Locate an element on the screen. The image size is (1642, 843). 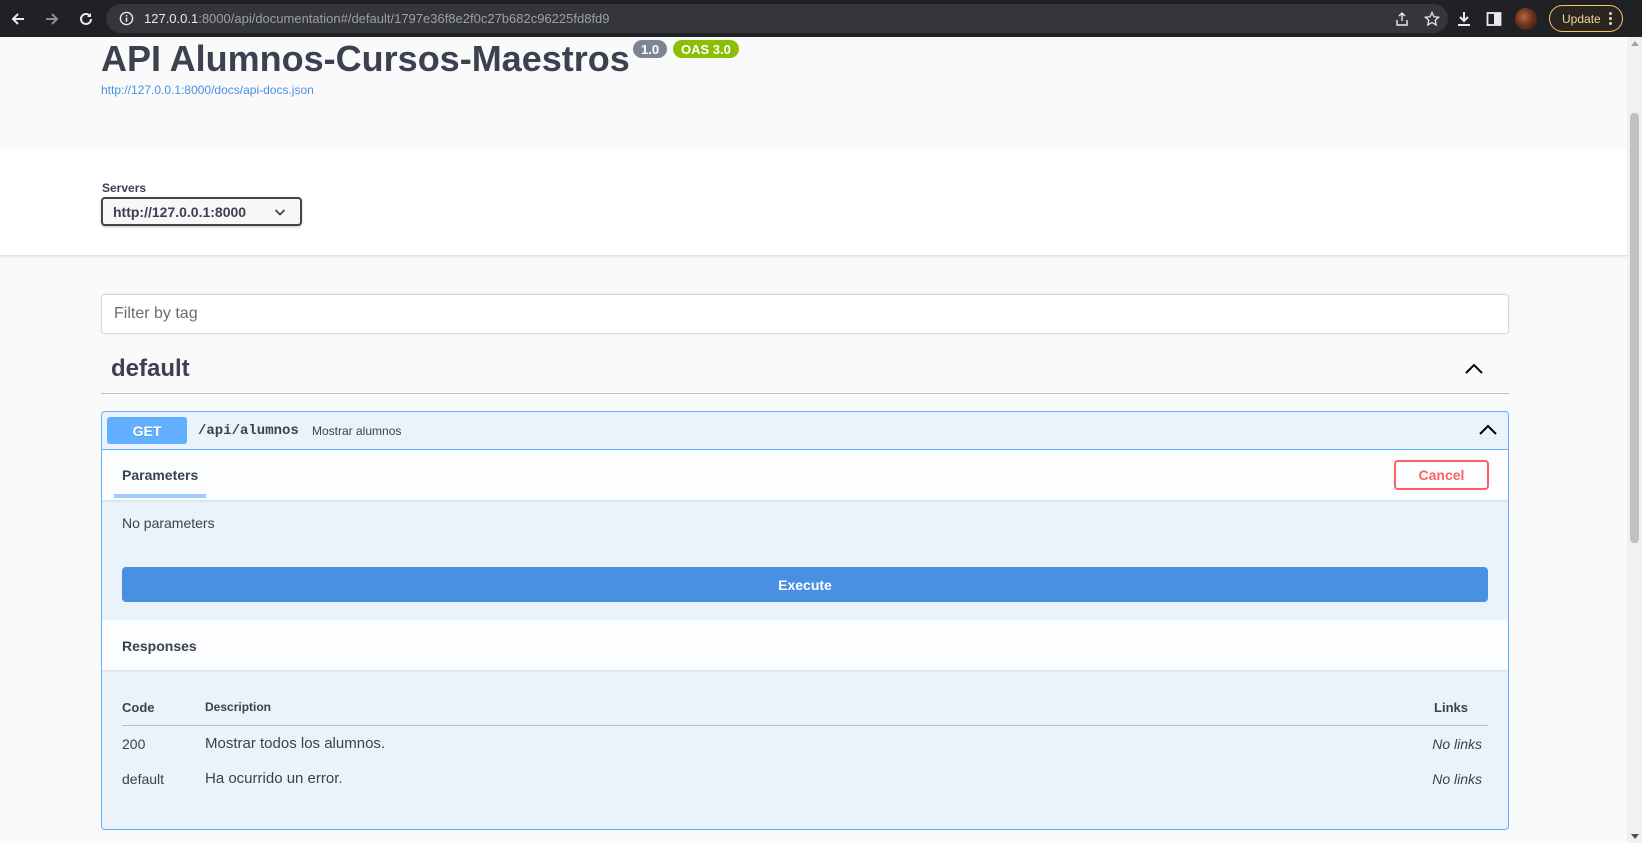
column-code: Code is located at coordinates (138, 707).